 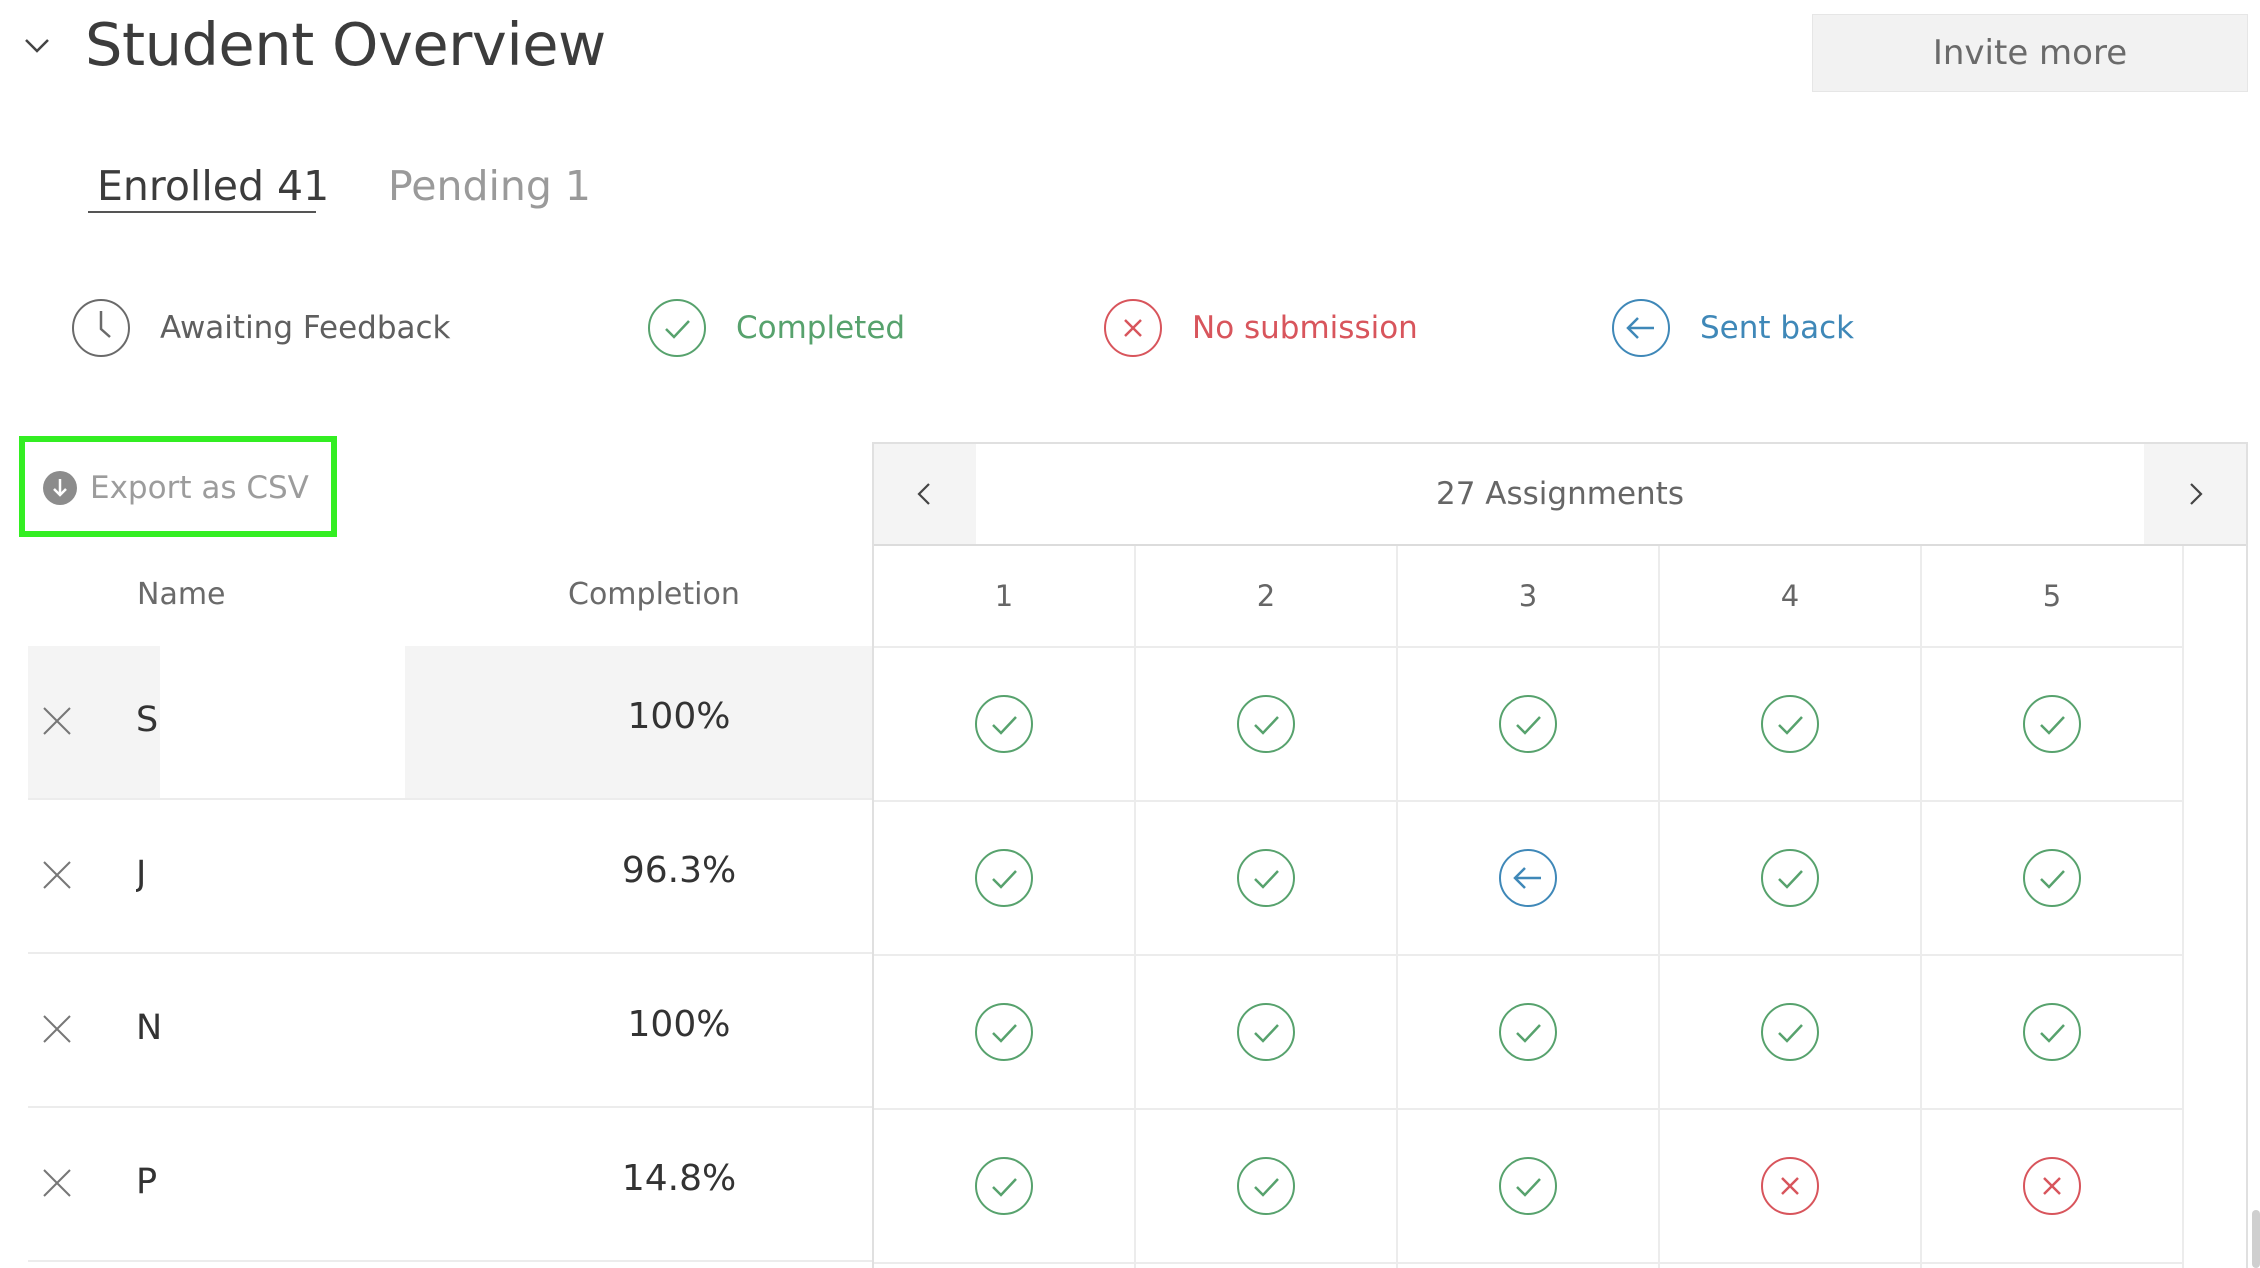 I want to click on legend-completed: Completed, so click(x=775, y=328).